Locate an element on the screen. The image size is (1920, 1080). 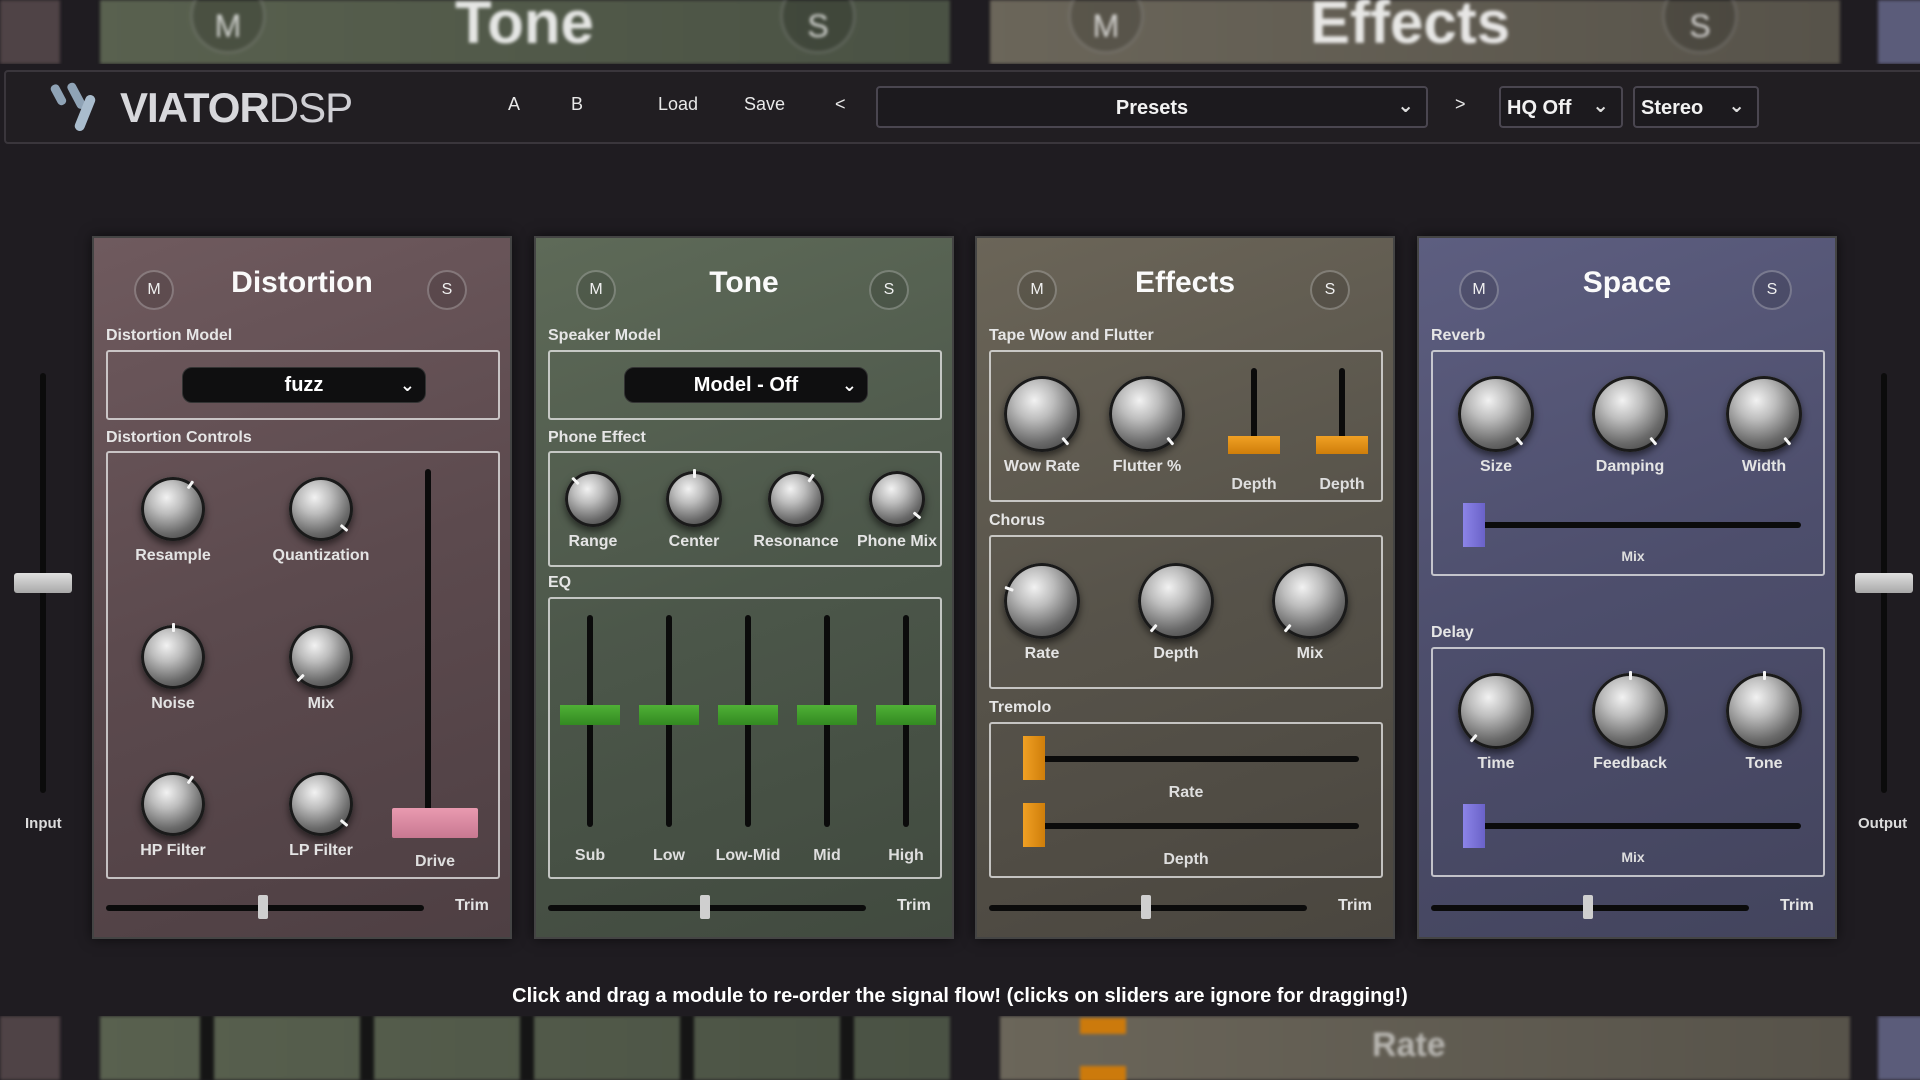
quantization-knob is located at coordinates (321, 509).